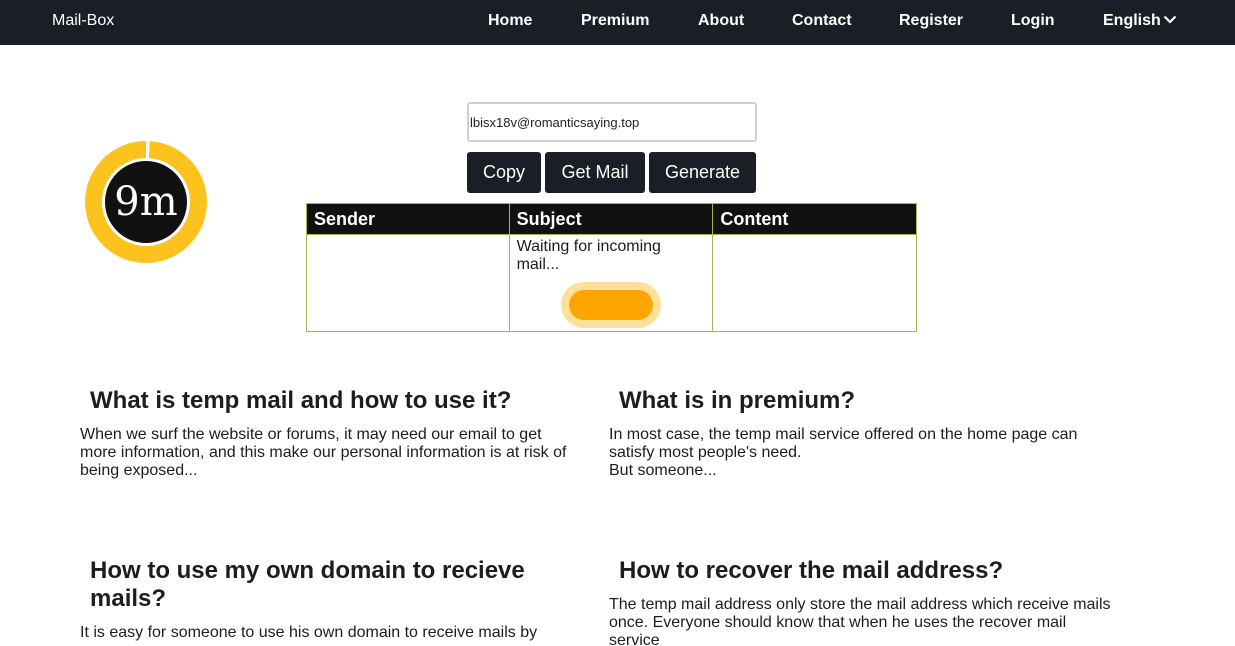 Image resolution: width=1235 pixels, height=646 pixels. What do you see at coordinates (612, 122) in the screenshot?
I see `email-address-field` at bounding box center [612, 122].